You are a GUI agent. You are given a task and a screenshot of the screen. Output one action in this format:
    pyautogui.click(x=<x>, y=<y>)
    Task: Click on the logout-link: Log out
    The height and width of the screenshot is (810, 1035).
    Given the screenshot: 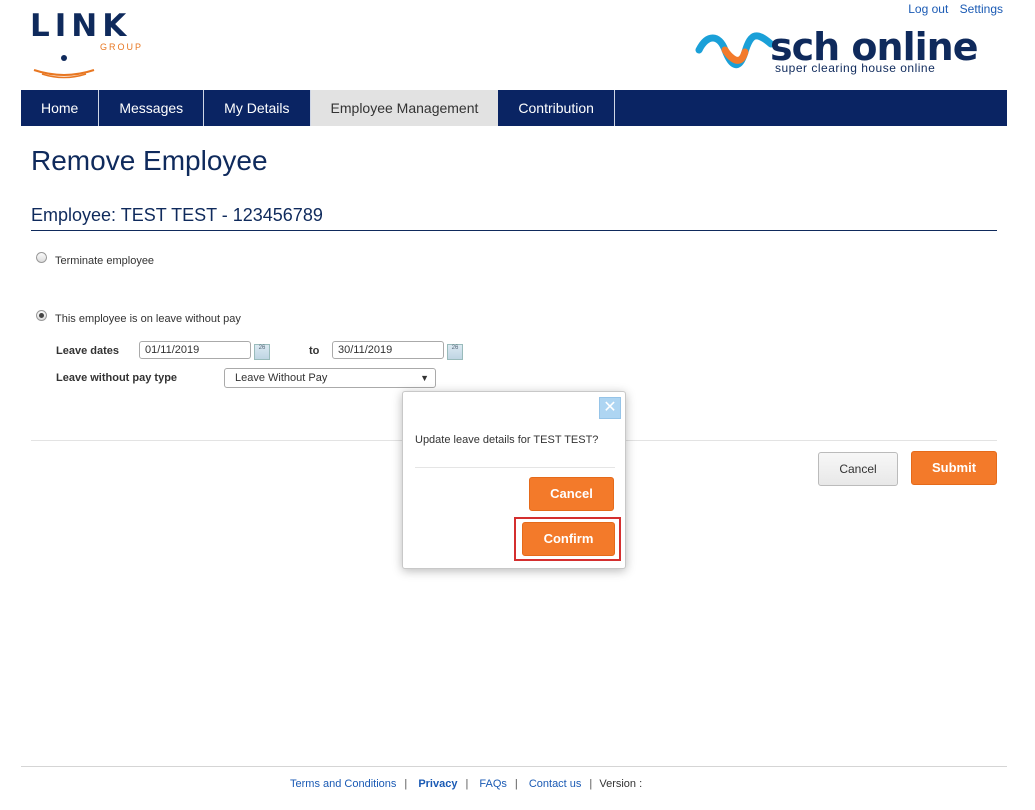 What is the action you would take?
    pyautogui.click(x=928, y=9)
    